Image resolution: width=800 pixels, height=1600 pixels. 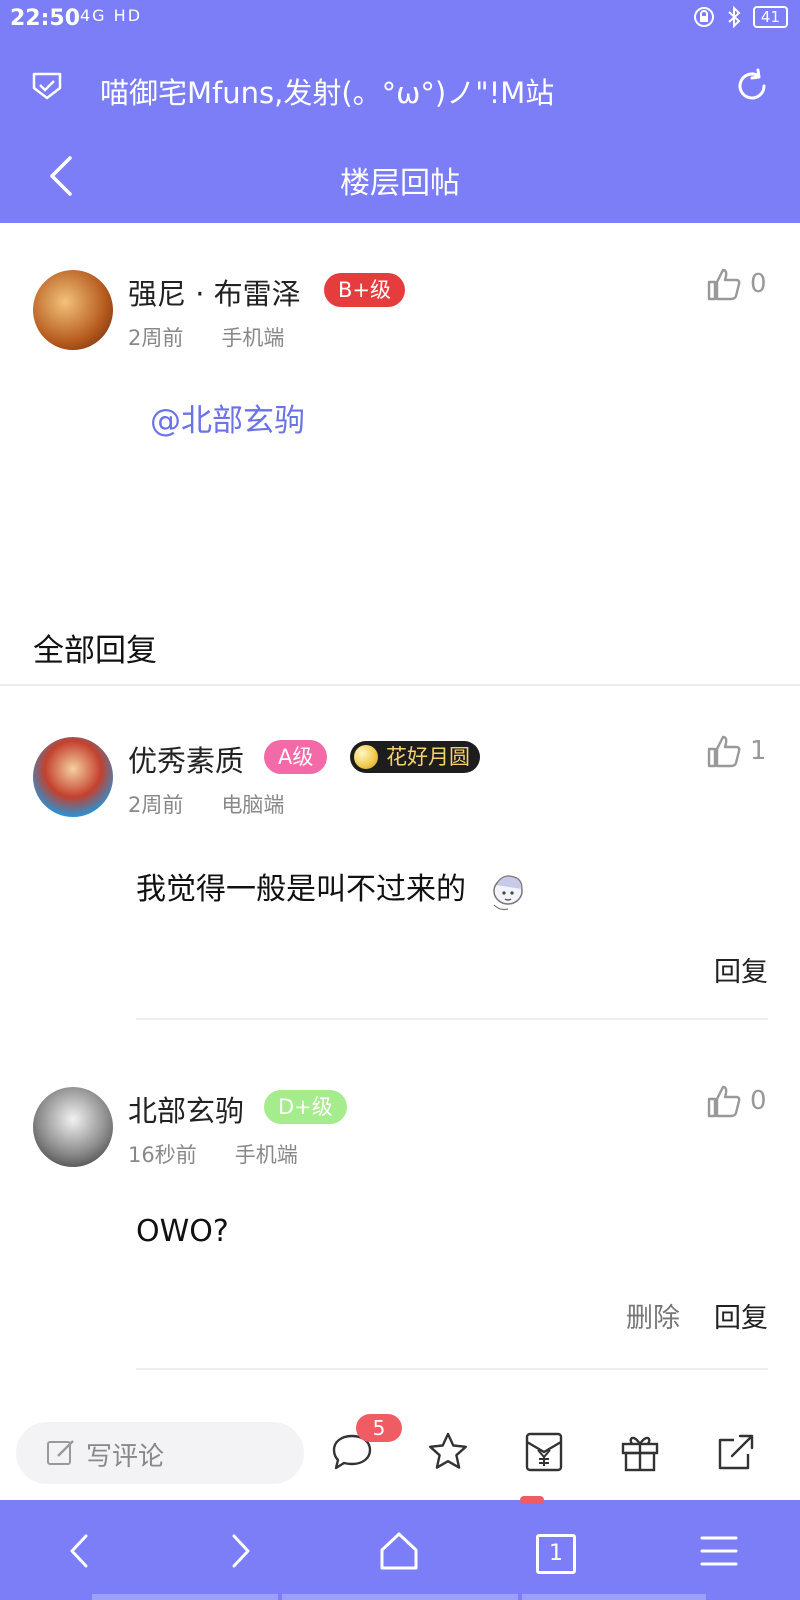 I want to click on page-header: 楼层回帖, so click(x=400, y=176).